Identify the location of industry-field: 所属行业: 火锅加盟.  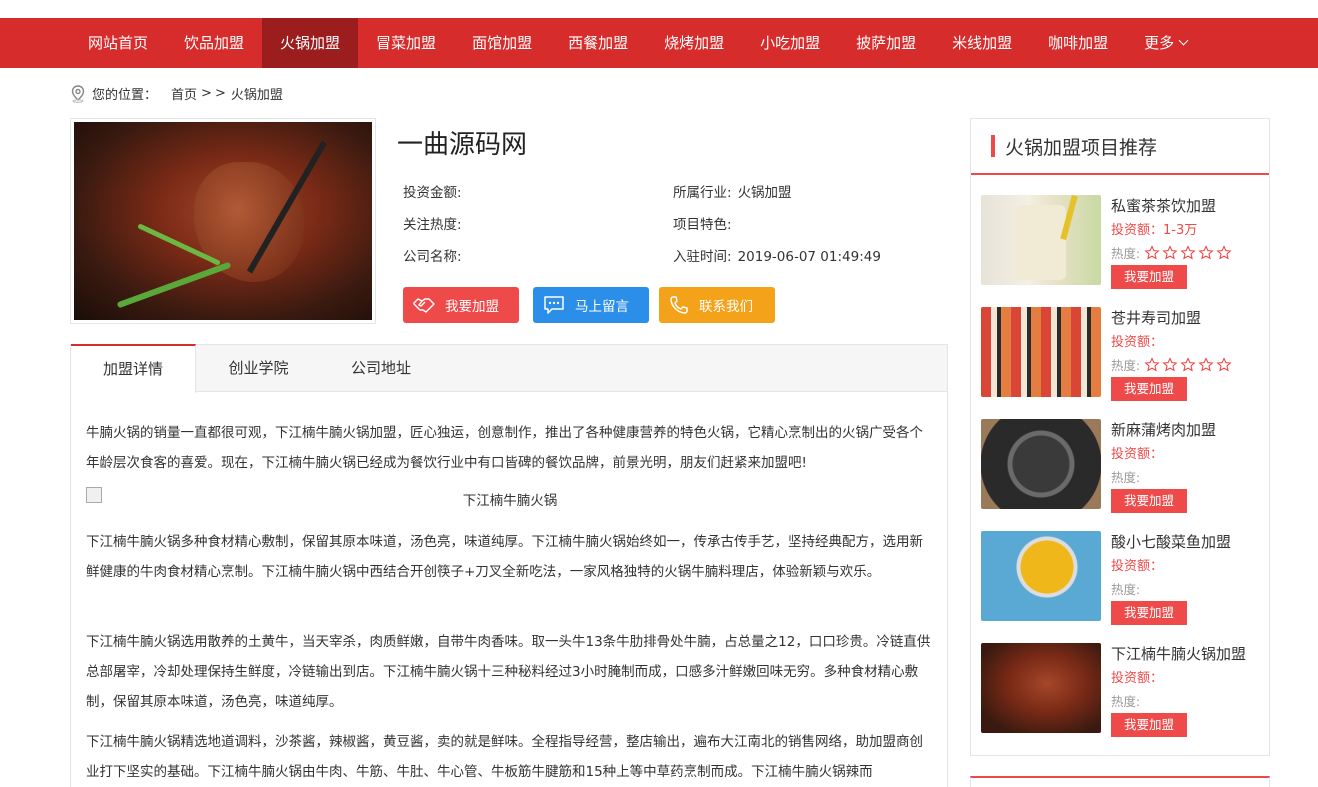
(732, 191).